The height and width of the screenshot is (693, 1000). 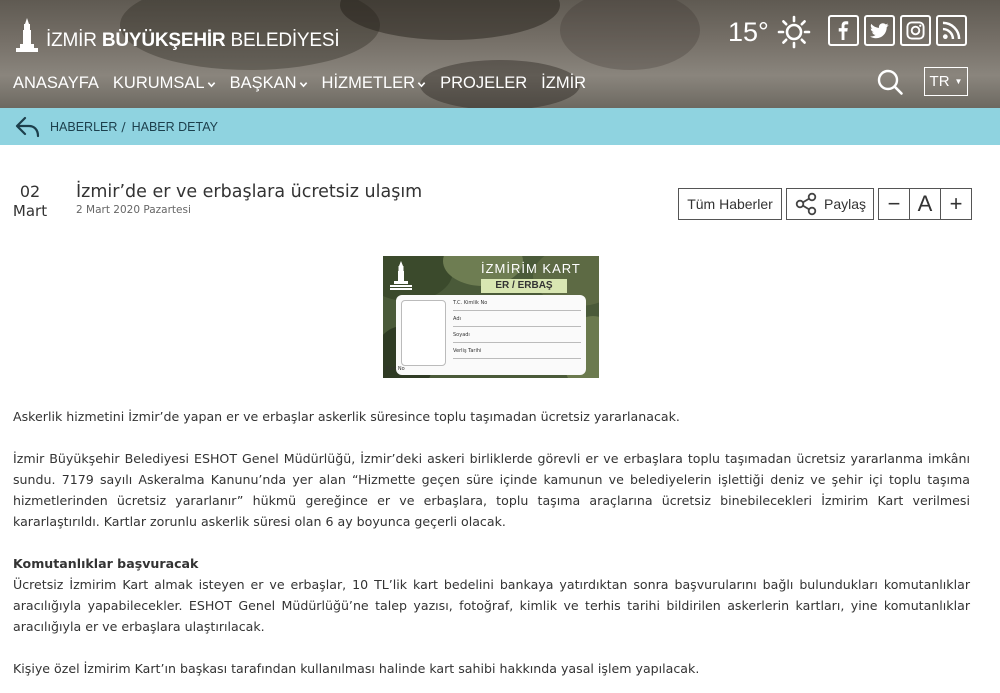 I want to click on rss-icon, so click(x=951, y=30).